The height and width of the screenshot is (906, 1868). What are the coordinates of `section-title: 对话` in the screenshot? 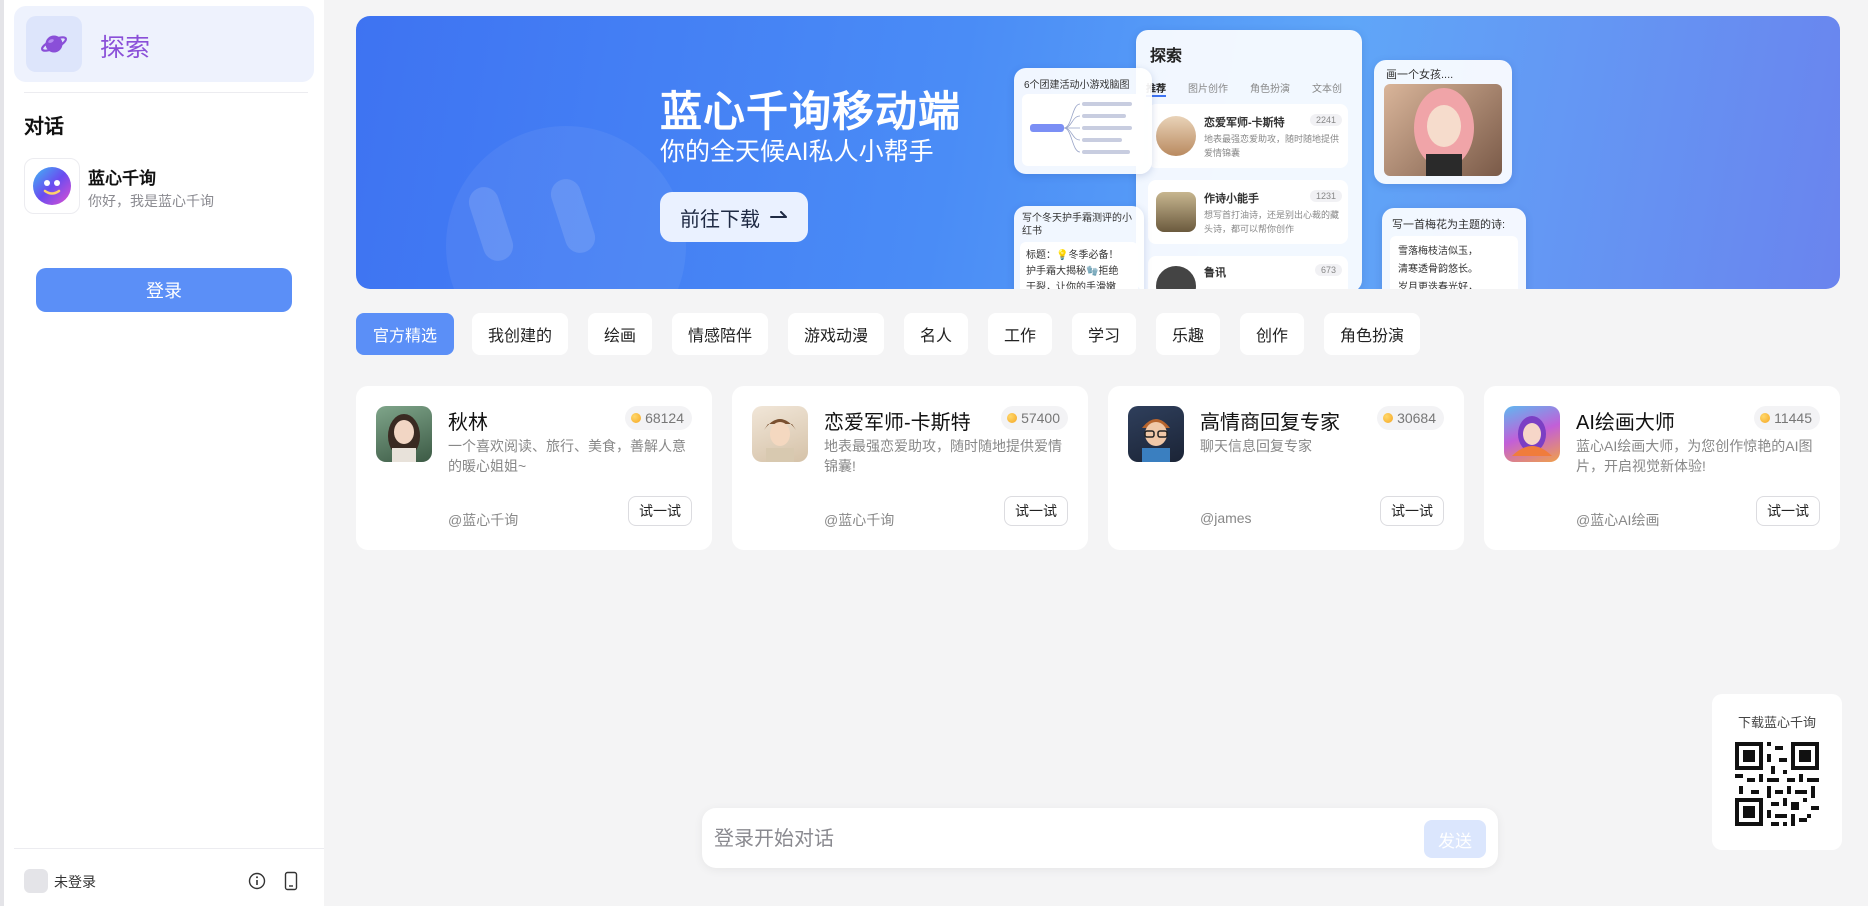 It's located at (44, 127).